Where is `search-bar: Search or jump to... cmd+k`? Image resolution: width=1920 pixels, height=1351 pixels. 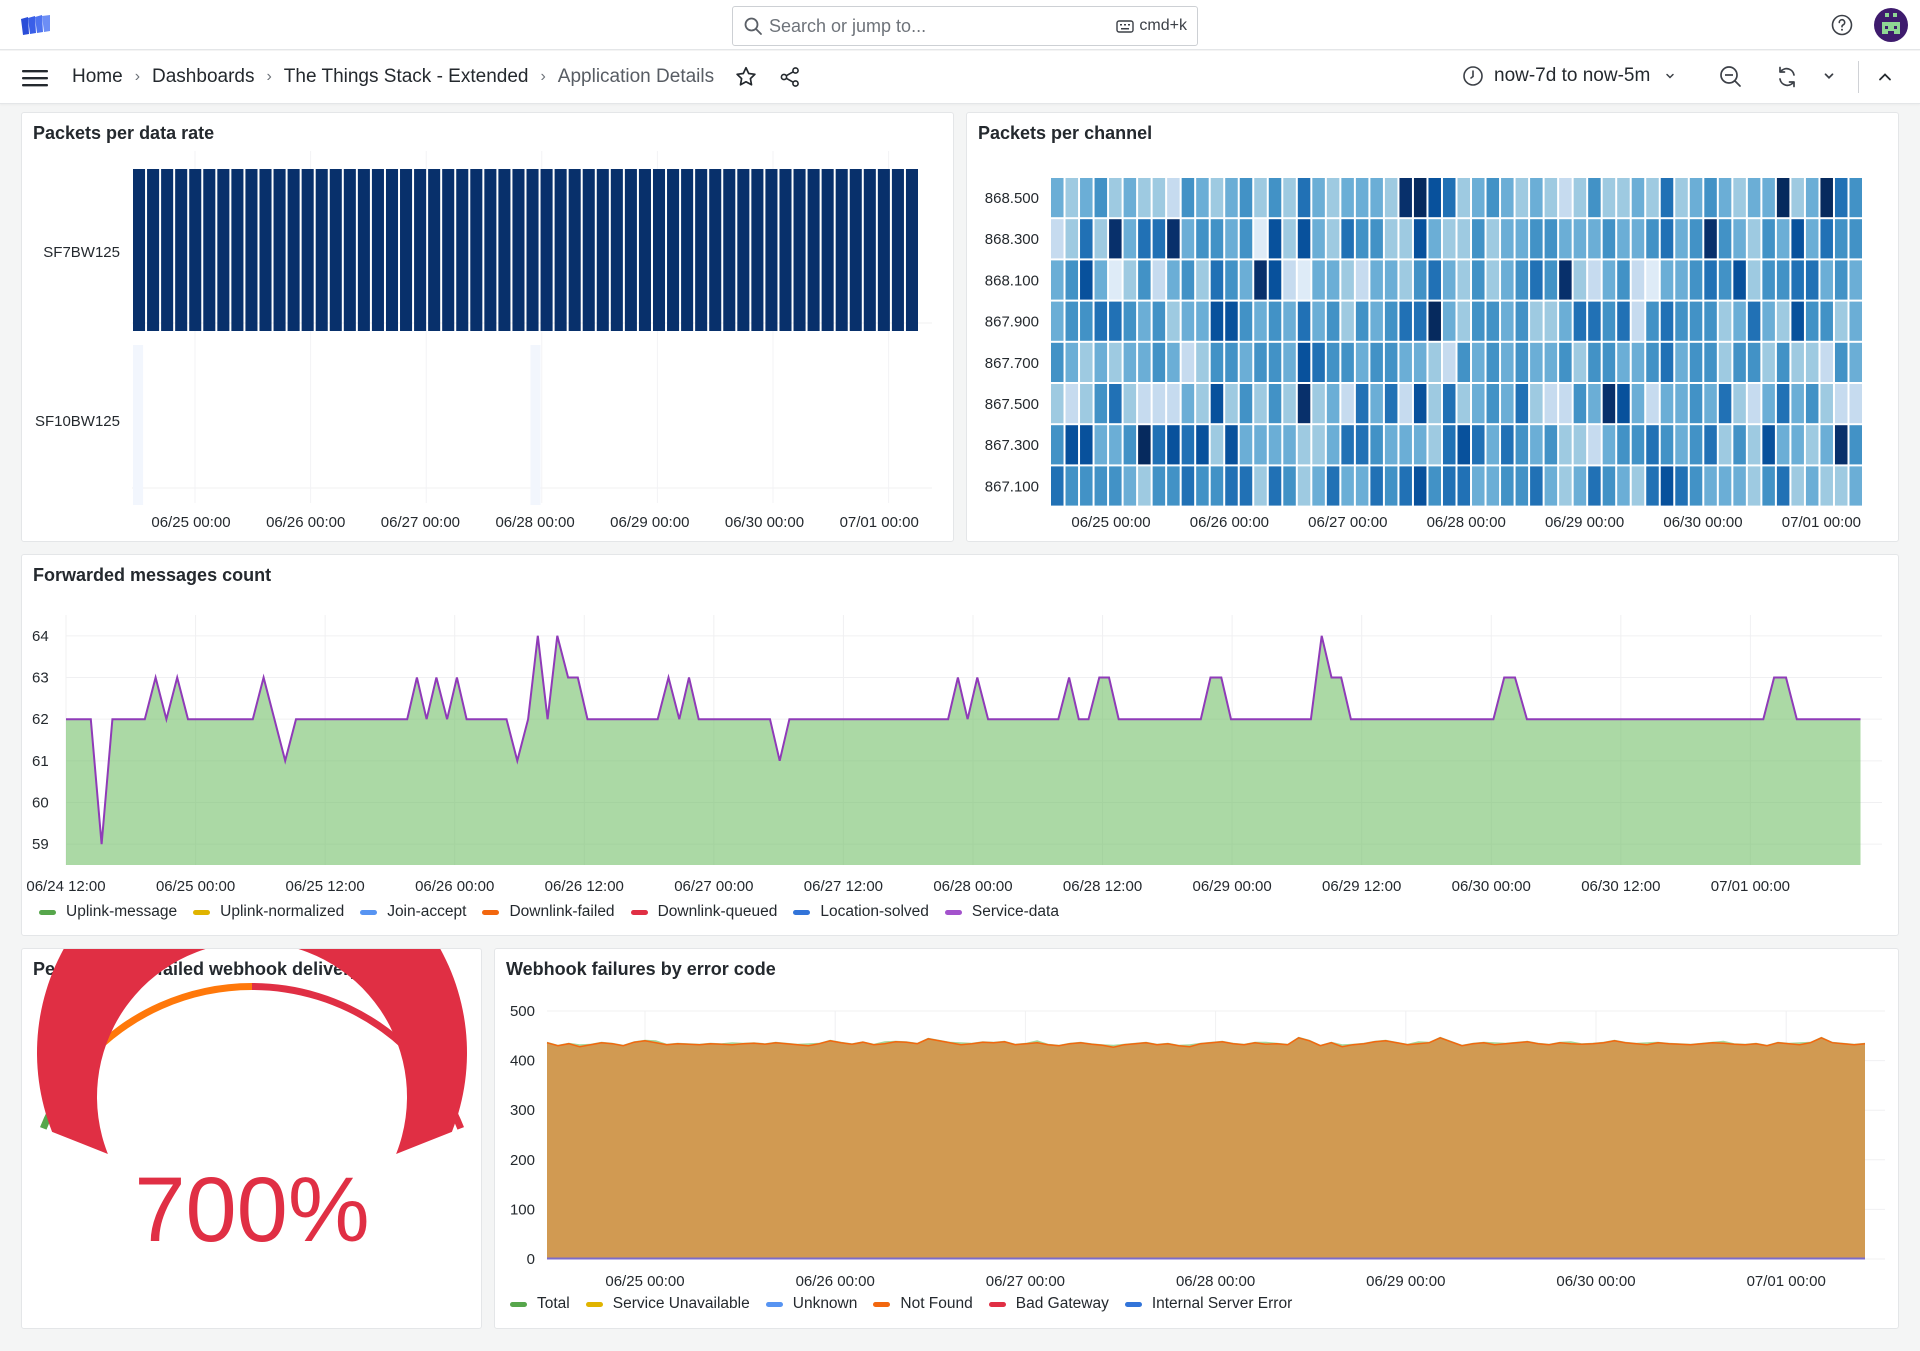
search-bar: Search or jump to... cmd+k is located at coordinates (965, 26).